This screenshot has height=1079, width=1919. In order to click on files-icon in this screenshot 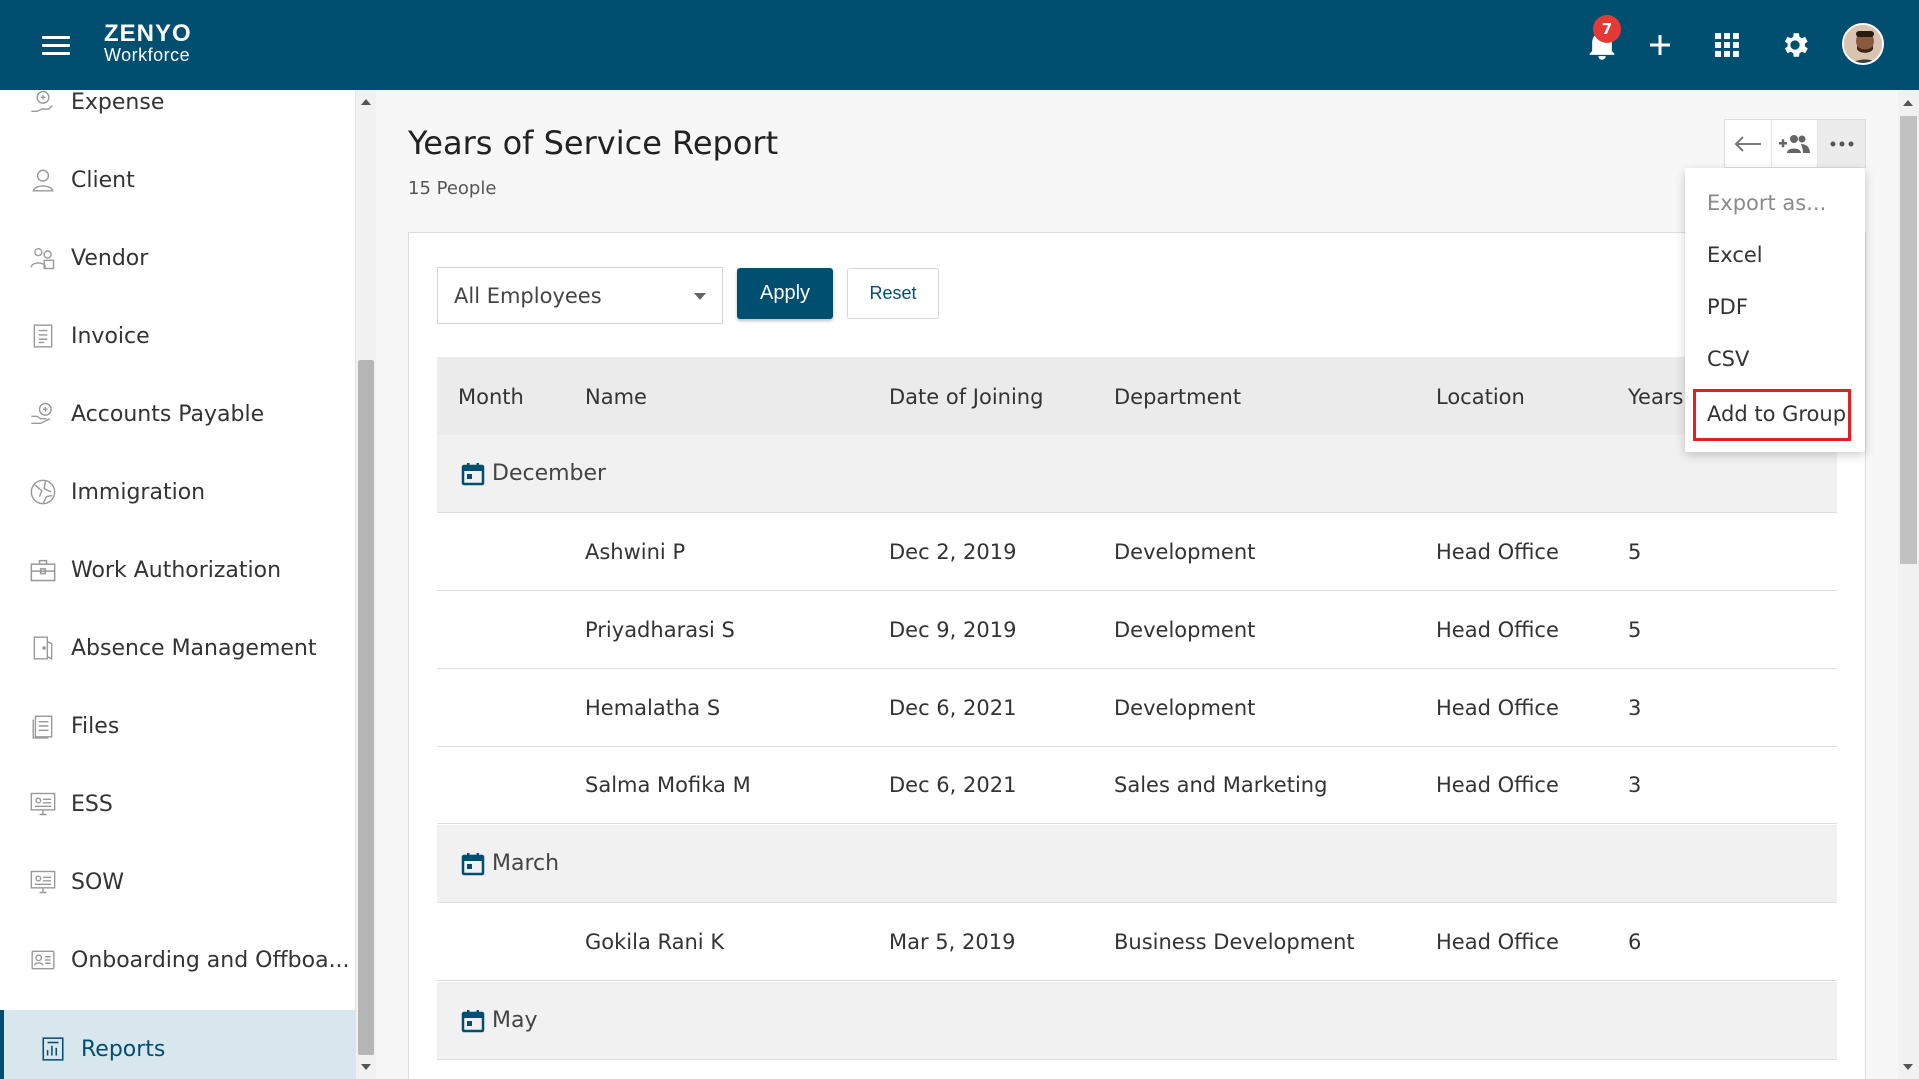, I will do `click(43, 726)`.